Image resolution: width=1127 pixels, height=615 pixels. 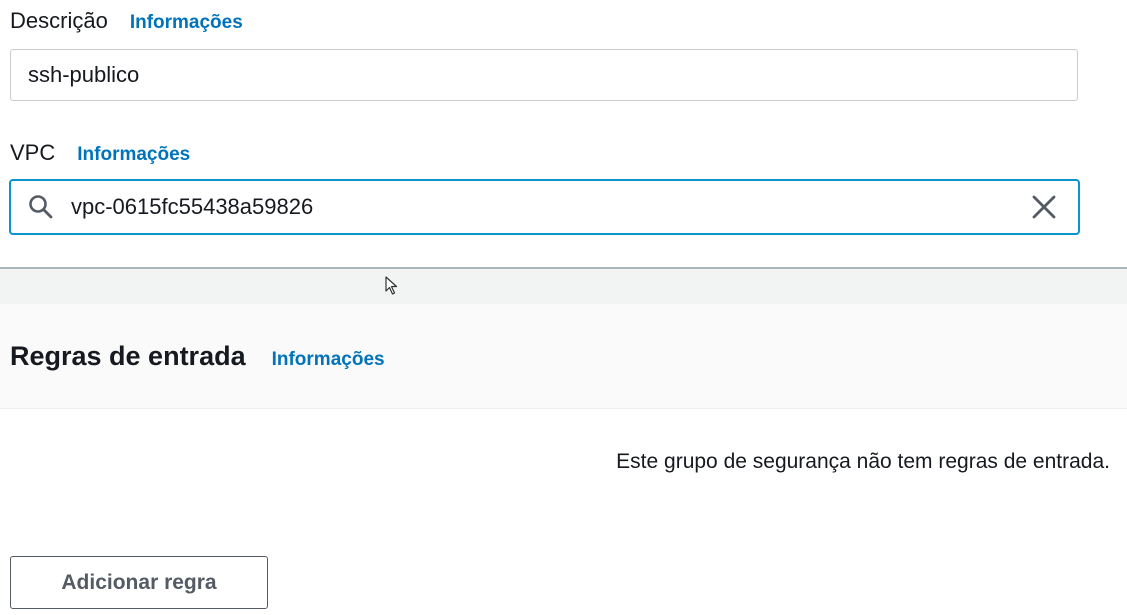 I want to click on inbound-rules-info-link: Informações, so click(x=328, y=360).